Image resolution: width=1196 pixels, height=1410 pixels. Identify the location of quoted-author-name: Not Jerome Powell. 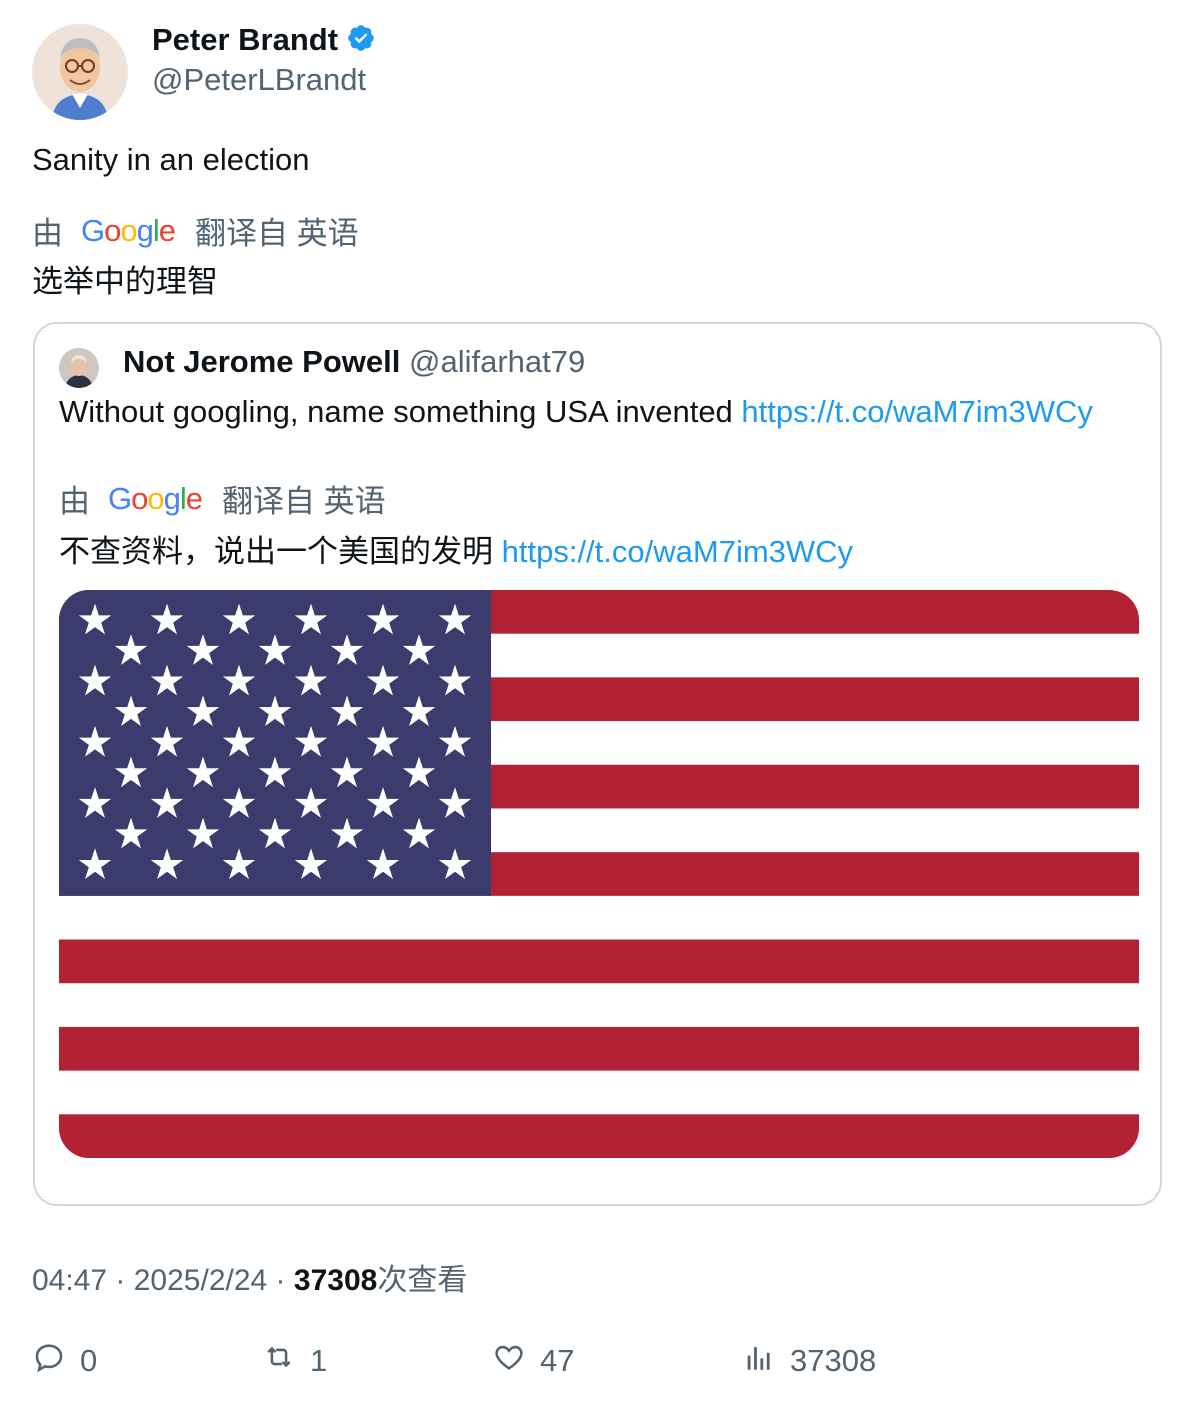
(261, 361).